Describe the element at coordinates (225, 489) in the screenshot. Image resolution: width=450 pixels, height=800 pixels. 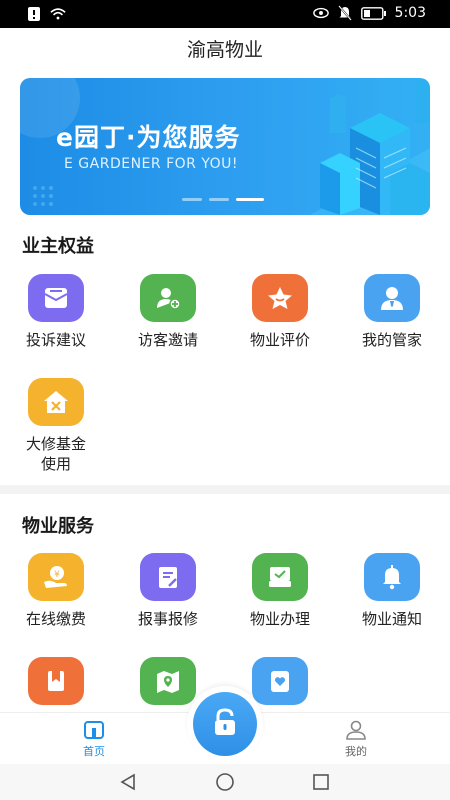
I see `section-divider` at that location.